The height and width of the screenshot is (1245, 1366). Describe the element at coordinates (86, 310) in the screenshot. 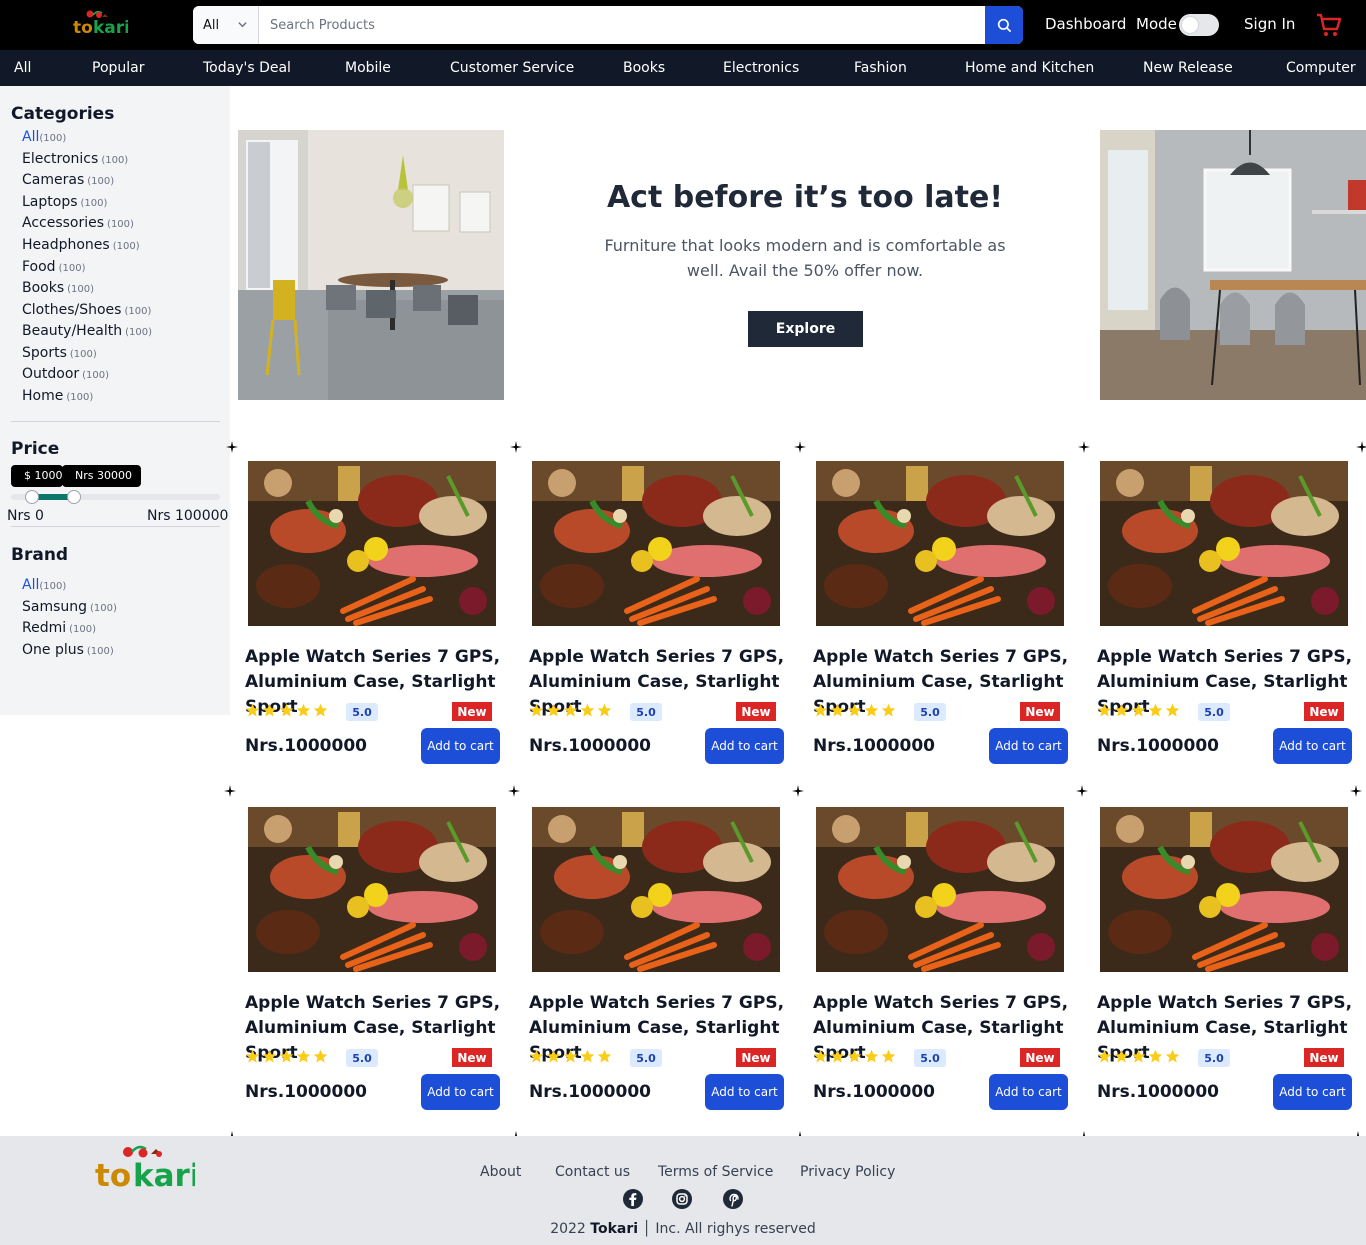

I see `category-item-clothes-shoes: Clothes/Shoes (100)` at that location.